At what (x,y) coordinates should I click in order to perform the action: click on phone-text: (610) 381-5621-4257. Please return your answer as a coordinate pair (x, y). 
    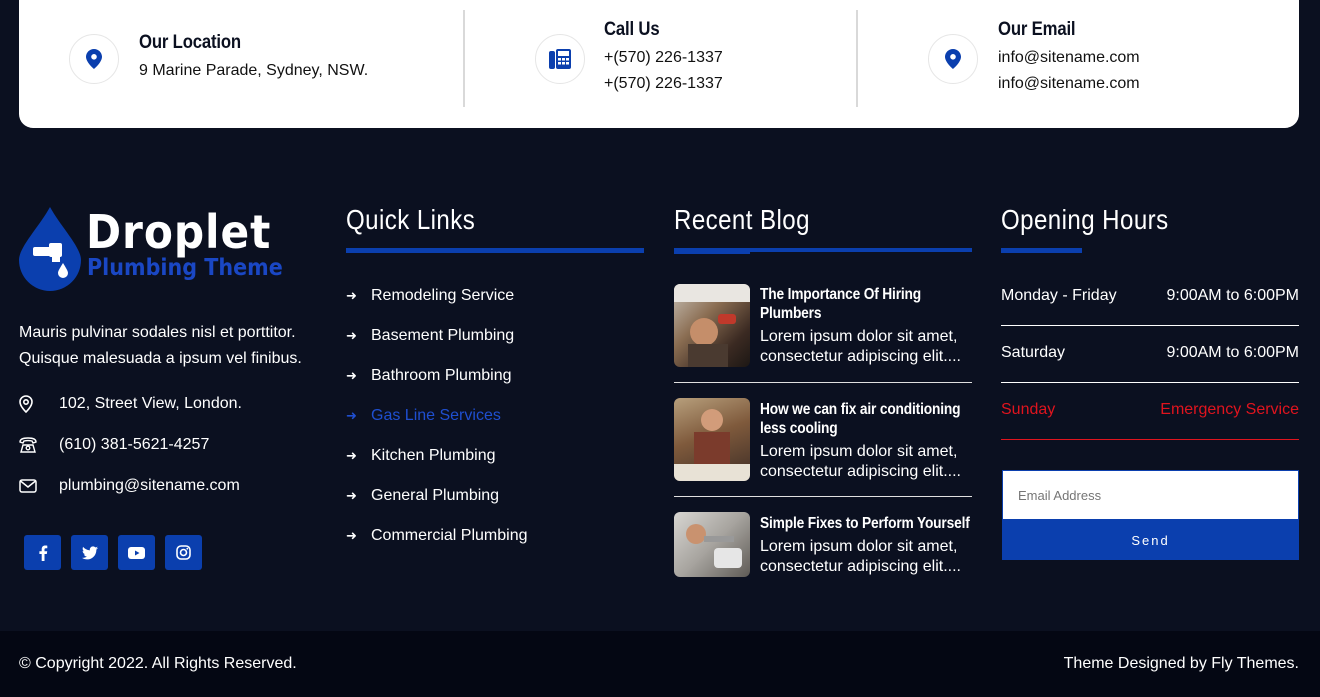
    Looking at the image, I should click on (134, 444).